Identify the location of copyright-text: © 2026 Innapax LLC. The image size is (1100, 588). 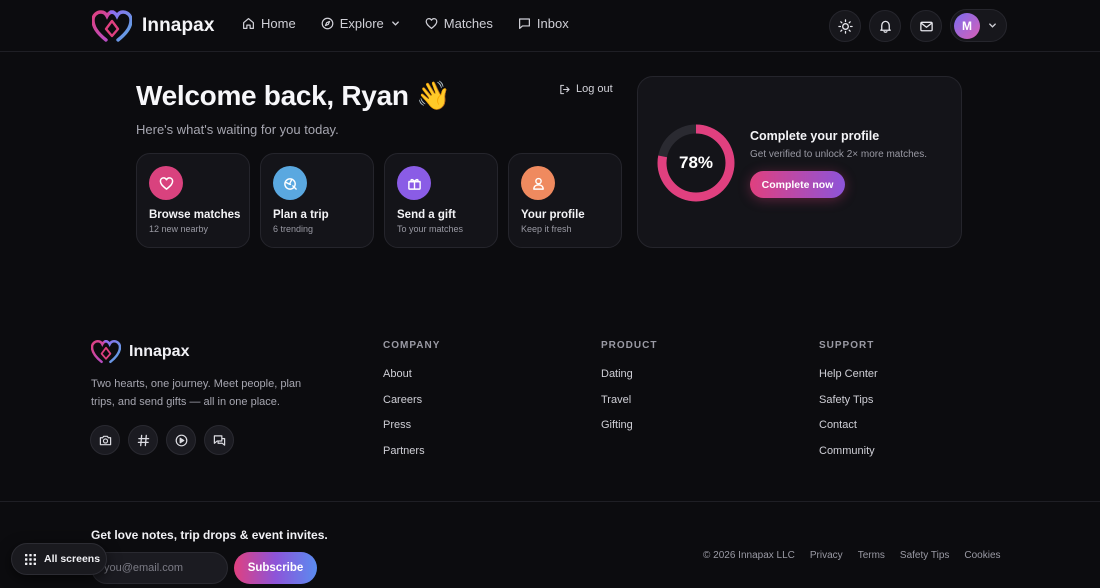
(749, 555).